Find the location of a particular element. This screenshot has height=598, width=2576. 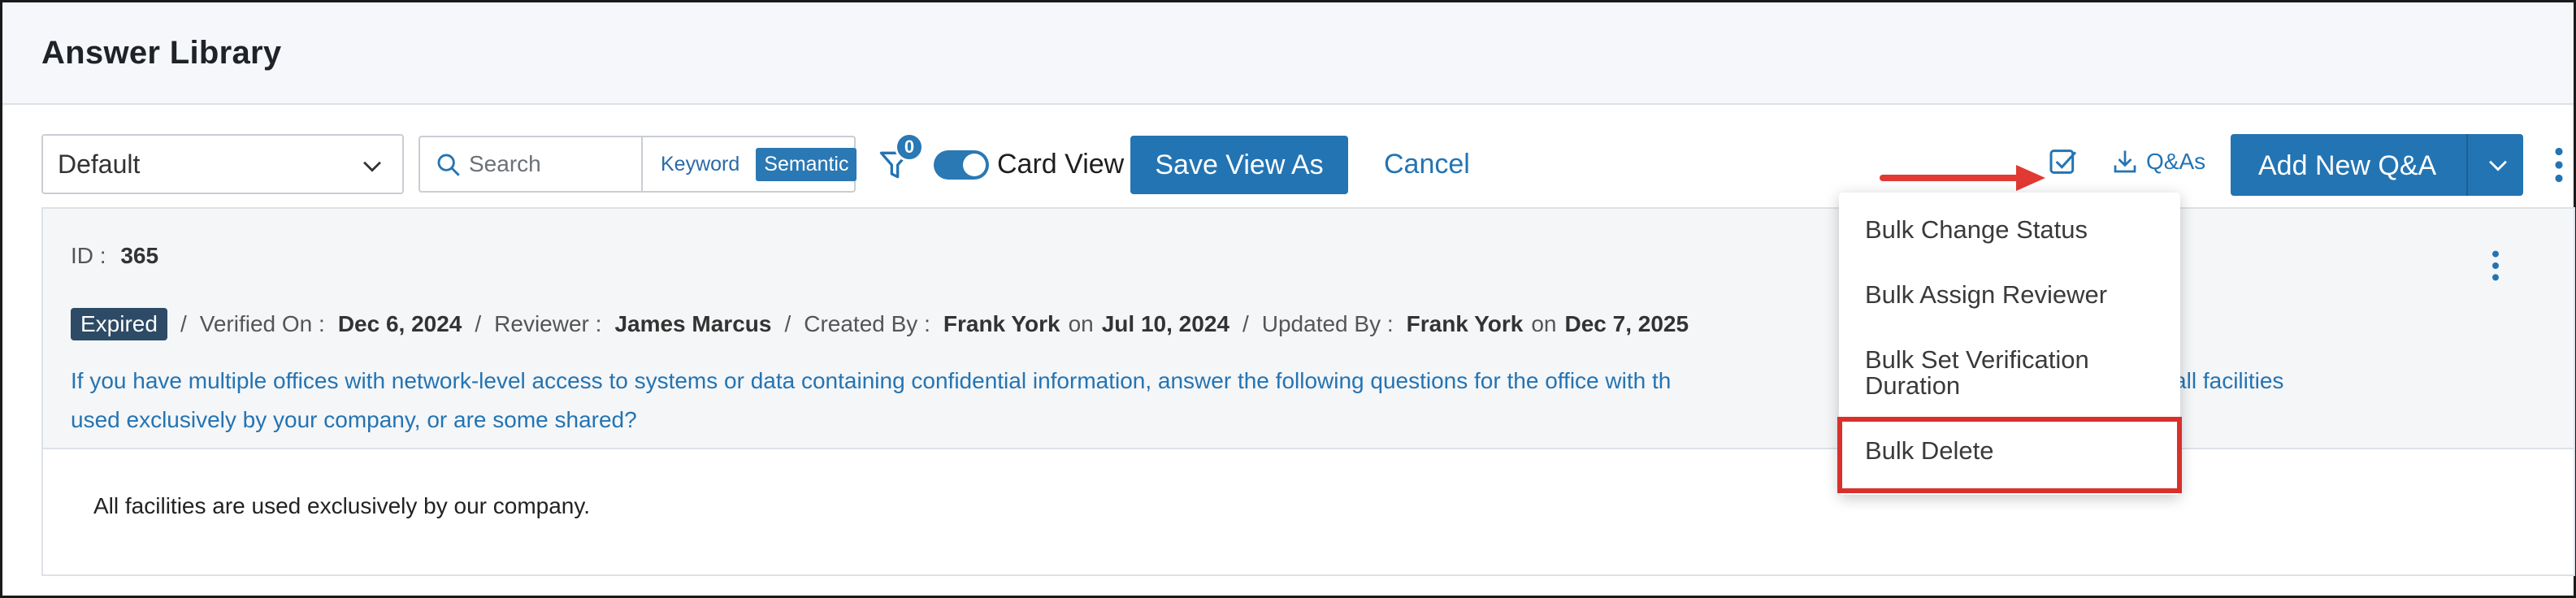

download-icon is located at coordinates (2125, 161).